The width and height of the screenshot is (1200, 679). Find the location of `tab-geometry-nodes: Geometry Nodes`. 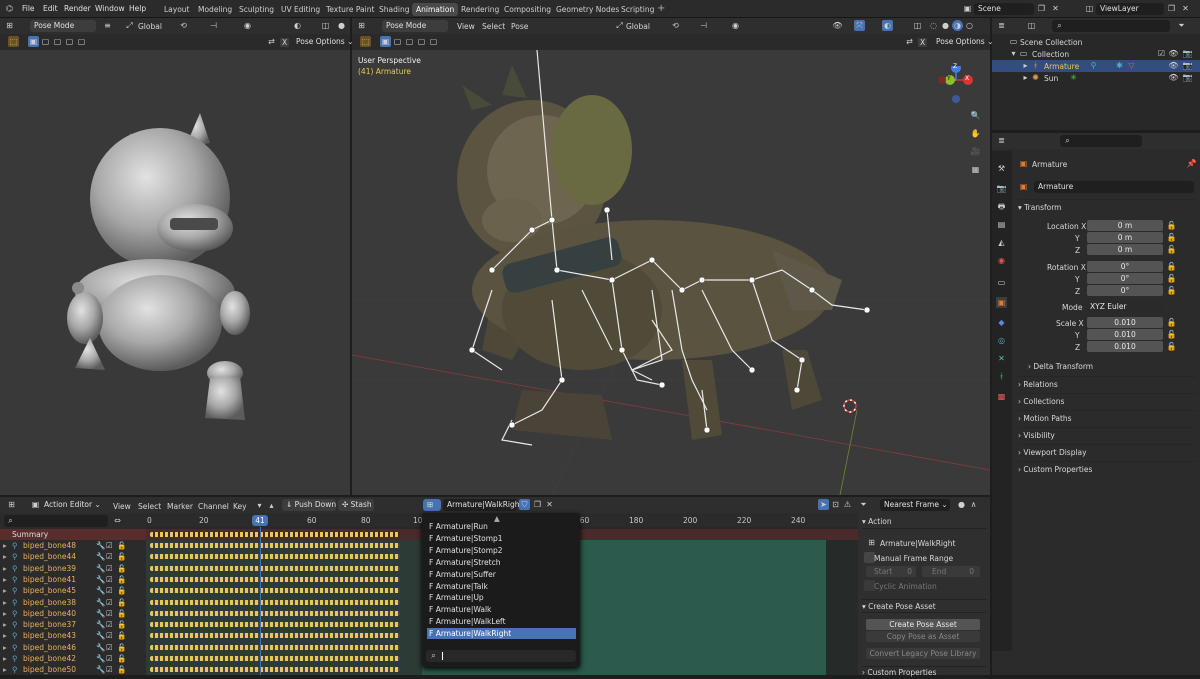

tab-geometry-nodes: Geometry Nodes is located at coordinates (587, 9).